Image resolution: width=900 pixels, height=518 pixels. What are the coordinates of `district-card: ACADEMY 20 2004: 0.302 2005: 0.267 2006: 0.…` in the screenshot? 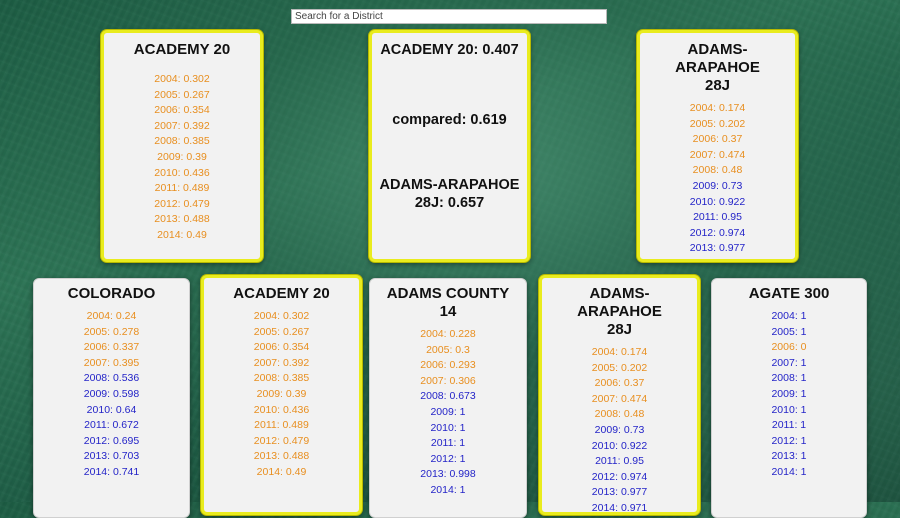 It's located at (281, 395).